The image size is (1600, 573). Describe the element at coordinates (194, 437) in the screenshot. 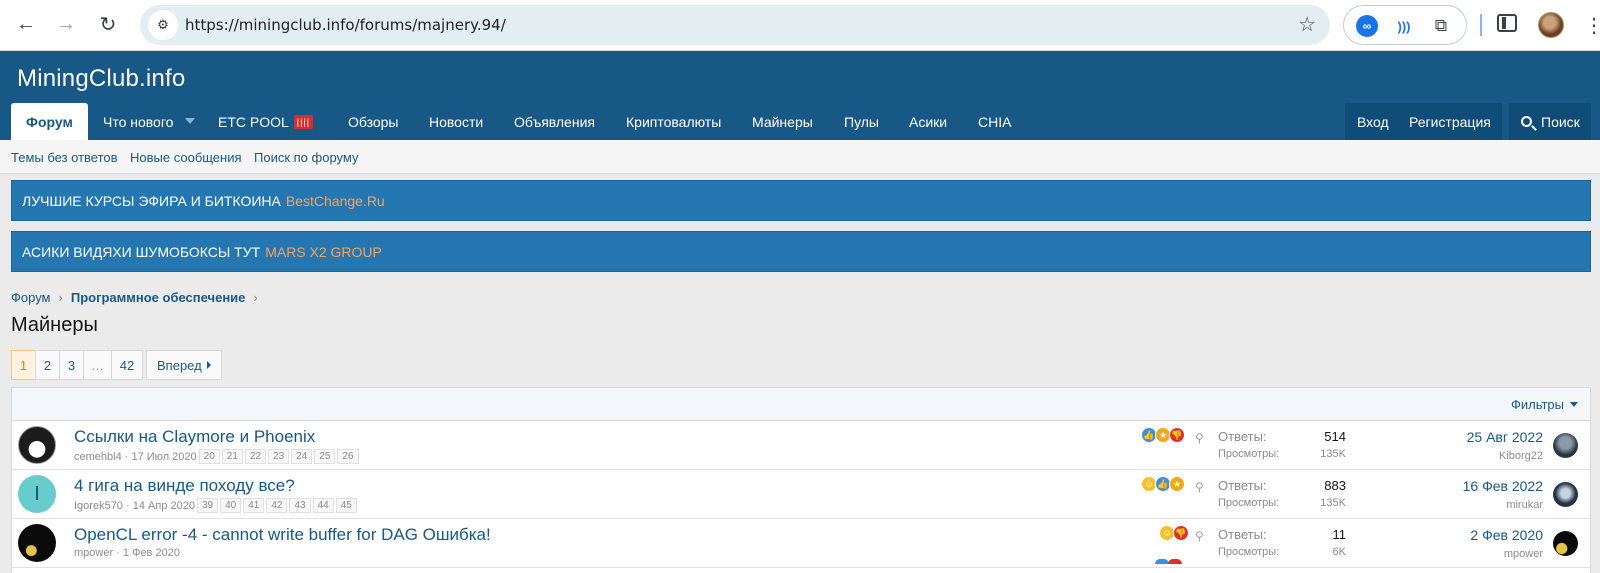

I see `thread-title-link: Ссылки на Claymore и Phoenix` at that location.